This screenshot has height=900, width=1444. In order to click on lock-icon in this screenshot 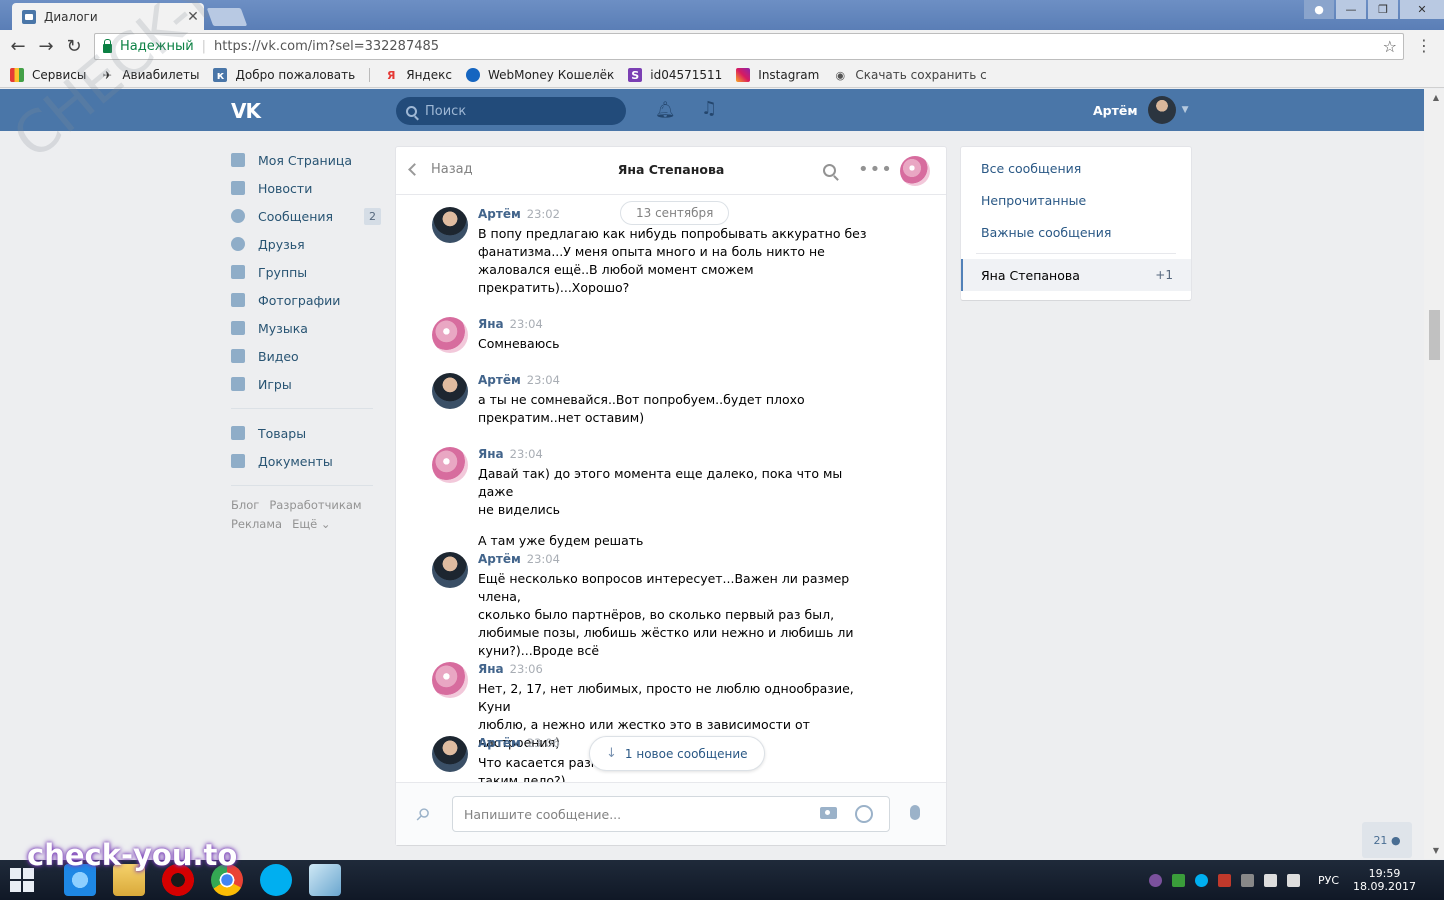, I will do `click(107, 46)`.